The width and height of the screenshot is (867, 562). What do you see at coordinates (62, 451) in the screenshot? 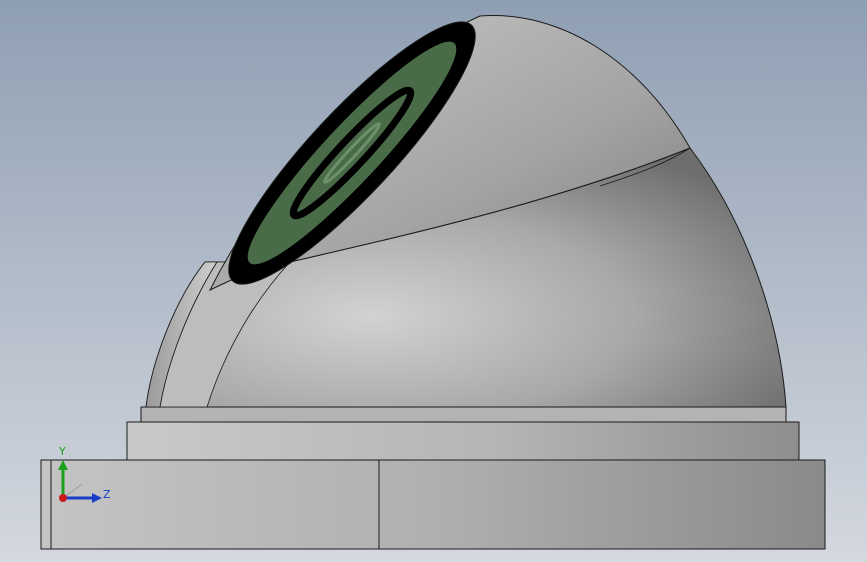
I see `y-axis-label: Y` at bounding box center [62, 451].